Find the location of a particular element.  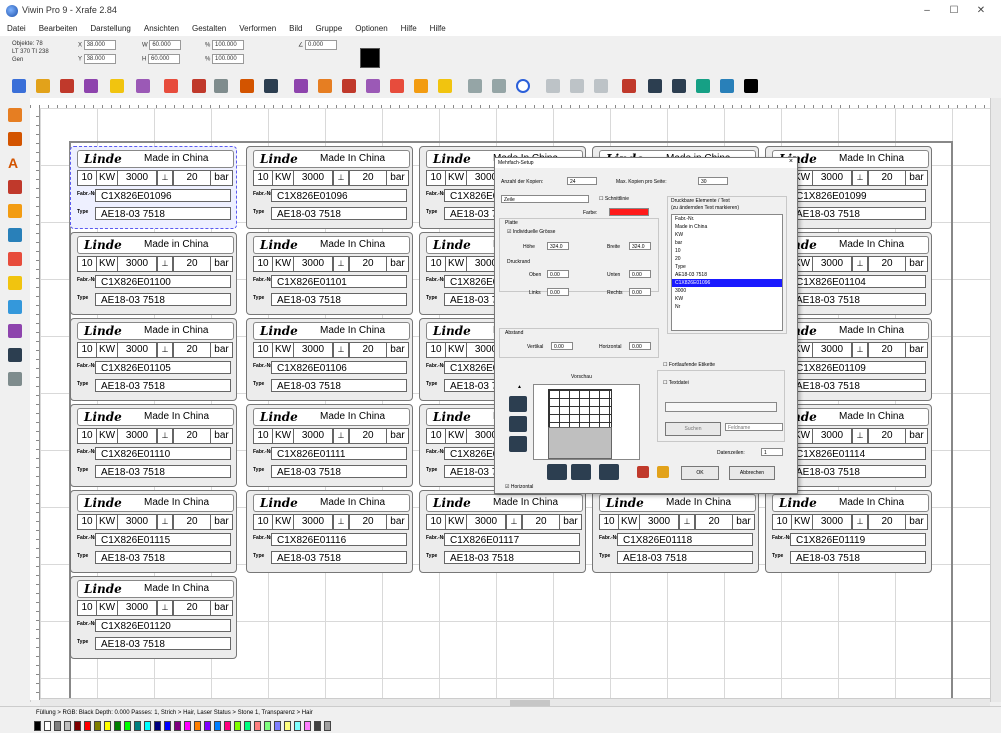

mode-select: Zeile is located at coordinates (545, 199).